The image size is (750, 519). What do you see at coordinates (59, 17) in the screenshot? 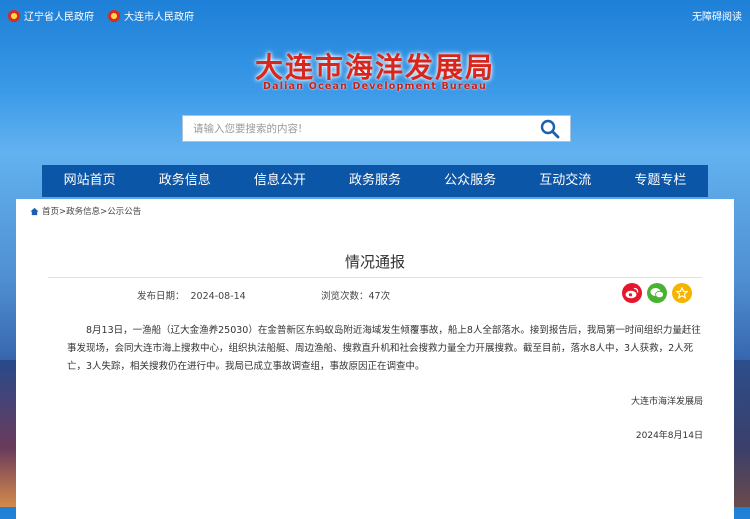
I see `province-gov-link-label: 辽宁省人民政府` at bounding box center [59, 17].